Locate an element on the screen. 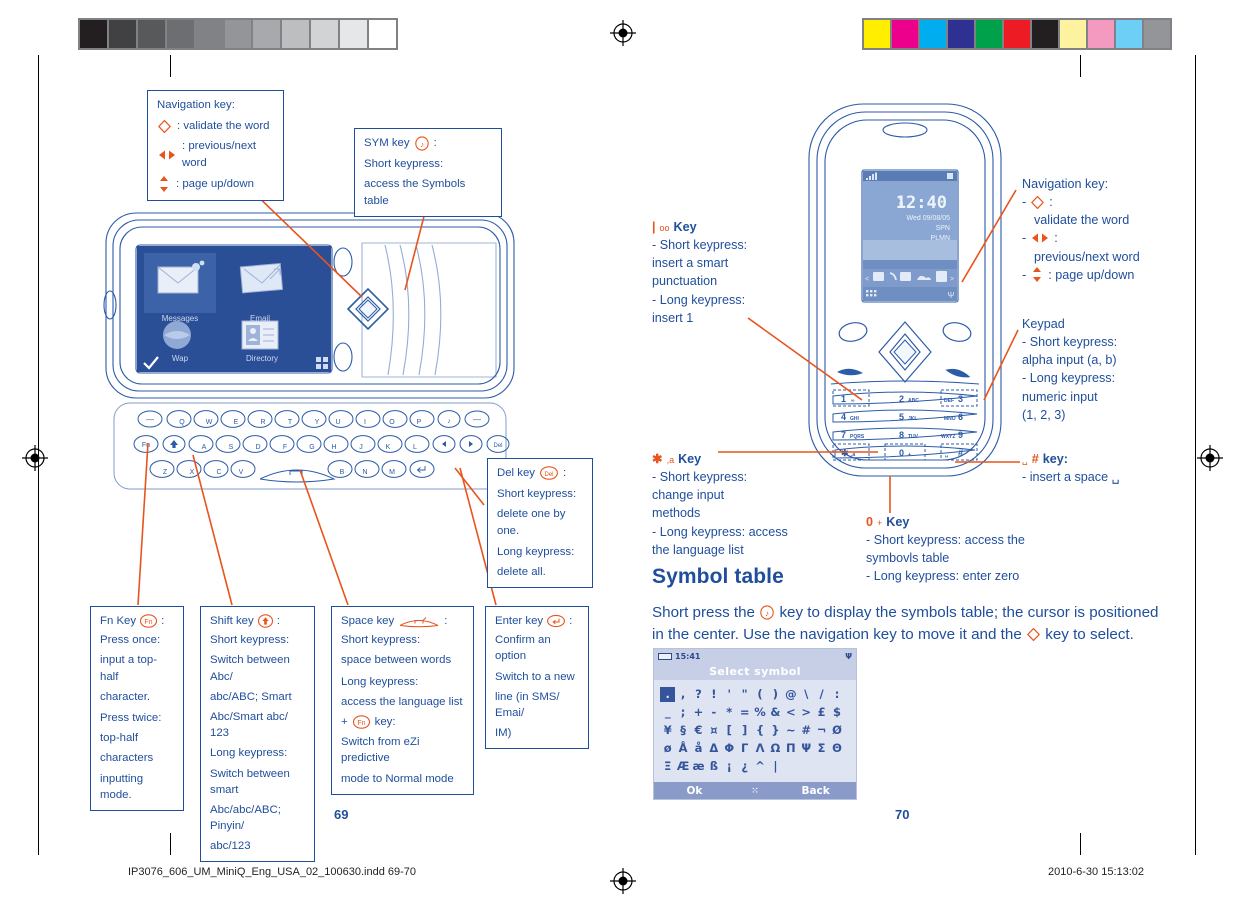 The height and width of the screenshot is (920, 1245). callout-line-text: Confirm an option is located at coordinates (523, 648).